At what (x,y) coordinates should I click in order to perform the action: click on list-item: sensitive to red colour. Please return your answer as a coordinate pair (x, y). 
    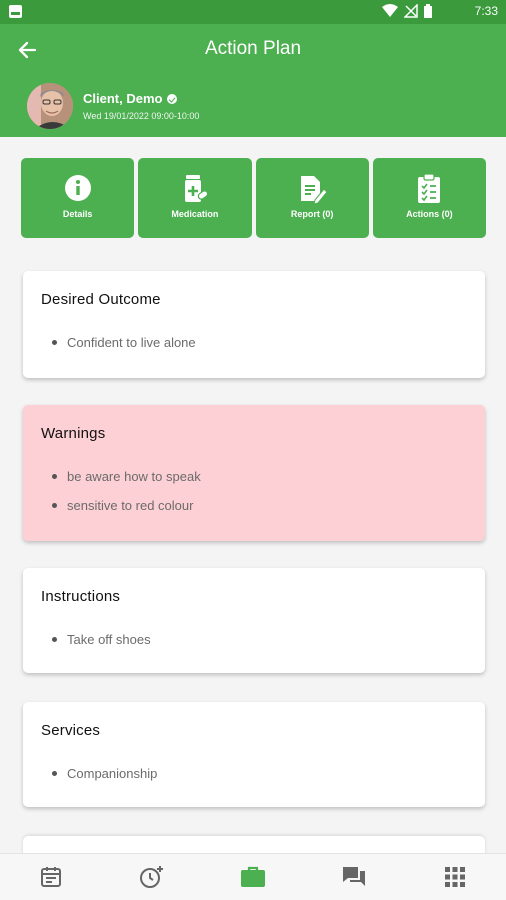
    Looking at the image, I should click on (126, 512).